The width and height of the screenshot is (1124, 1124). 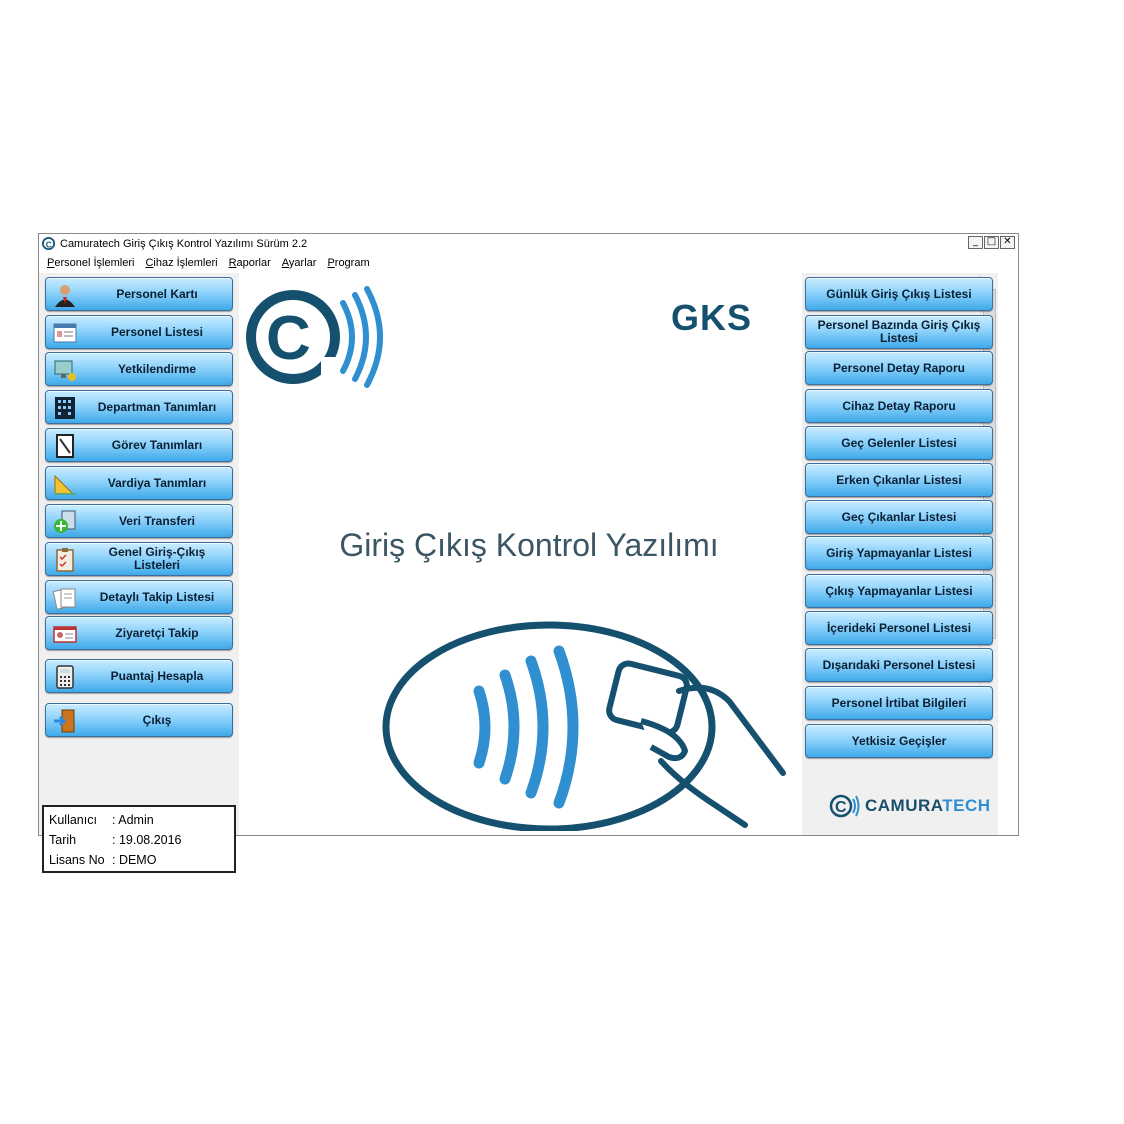 I want to click on genel-giris-cikis-listeleri-button: Genel Giriş-Çıkış Listeleri, so click(x=139, y=559).